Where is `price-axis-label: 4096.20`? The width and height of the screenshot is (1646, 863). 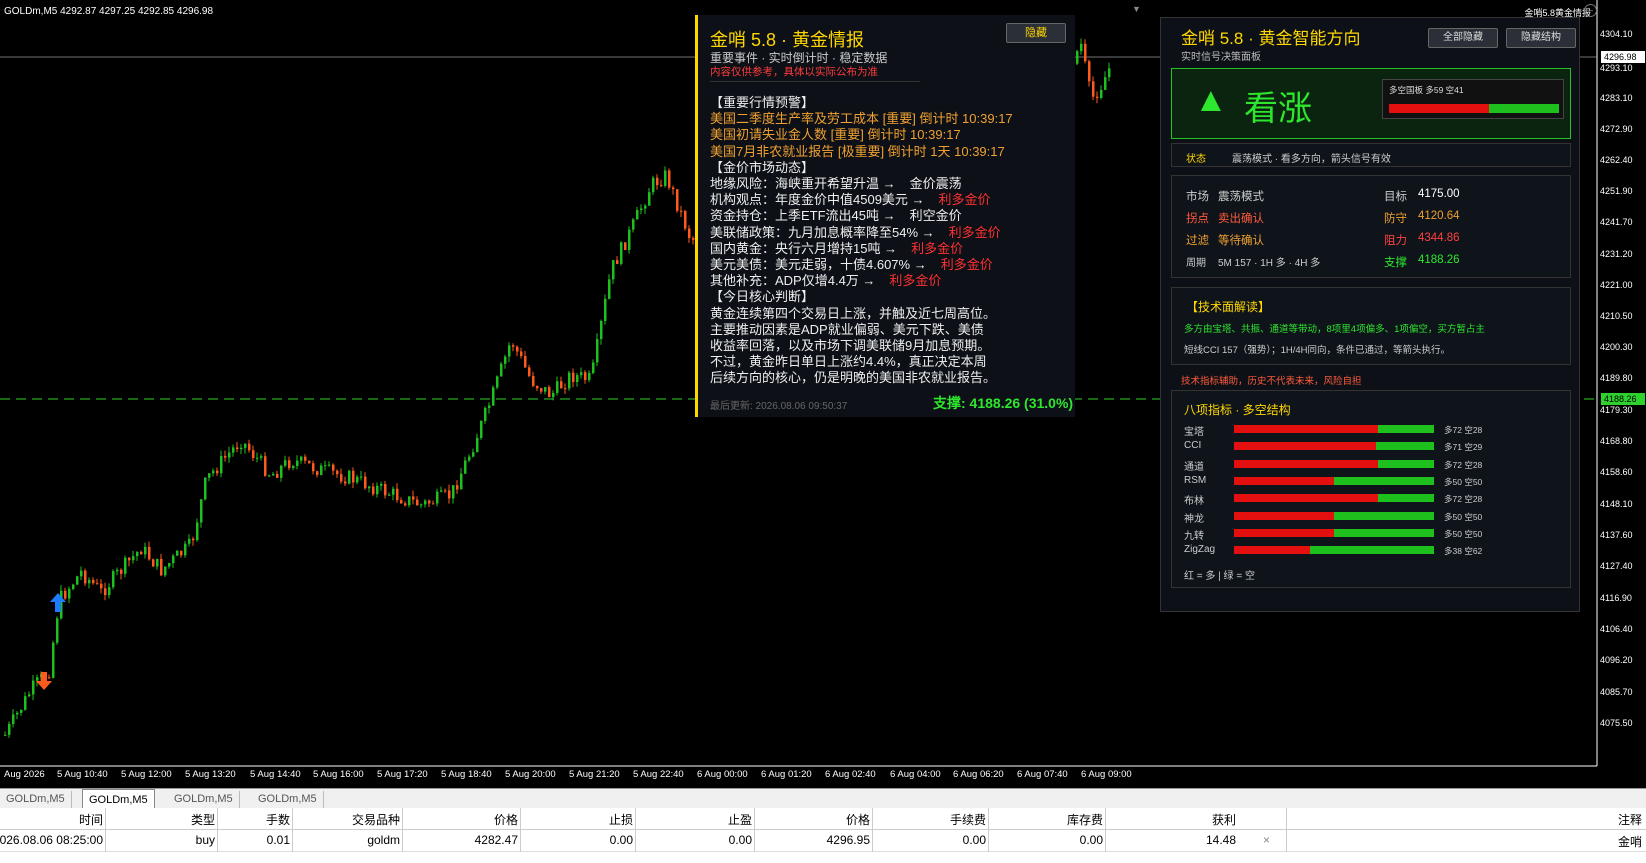
price-axis-label: 4096.20 is located at coordinates (1616, 660).